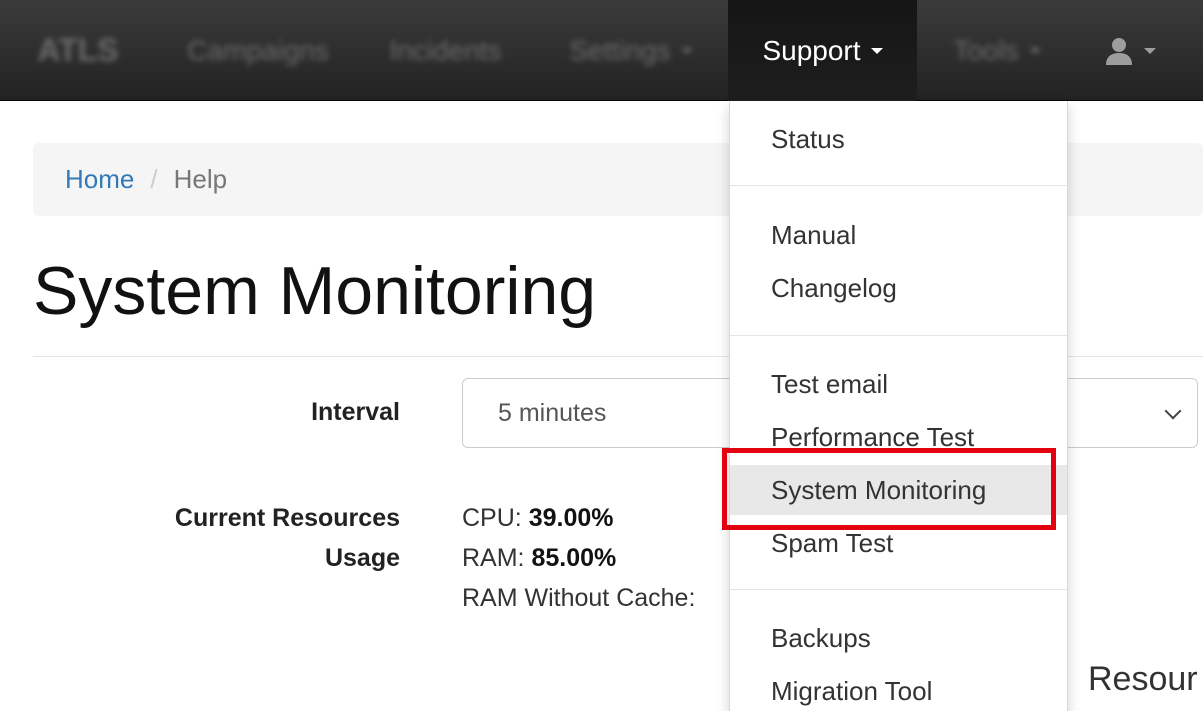  Describe the element at coordinates (571, 518) in the screenshot. I see `cpu-value: 39.00%` at that location.